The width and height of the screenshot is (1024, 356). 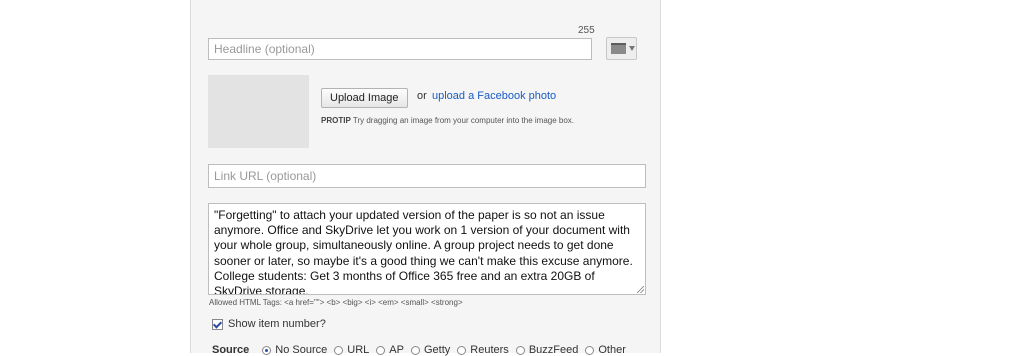 I want to click on show-item-number-row: Show item number?, so click(x=269, y=324).